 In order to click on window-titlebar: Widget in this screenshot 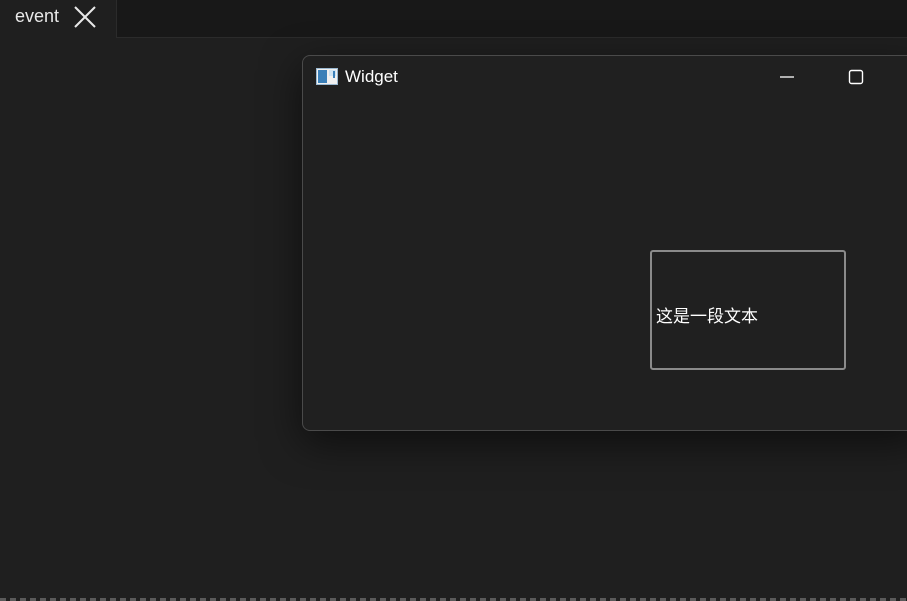, I will do `click(605, 77)`.